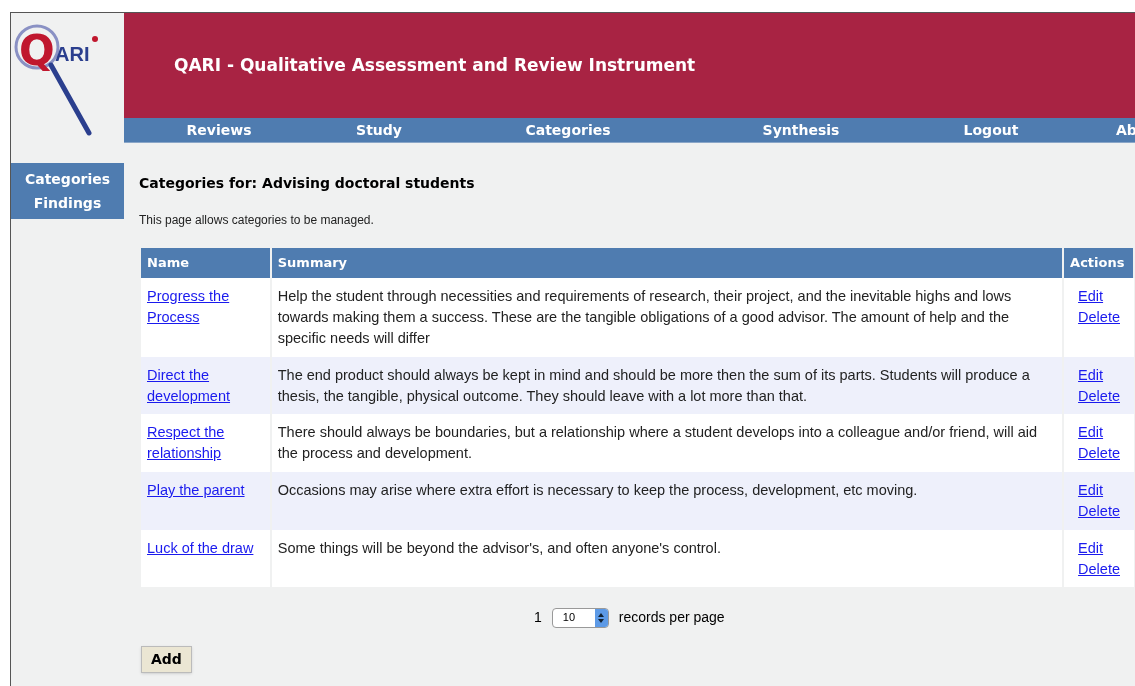 This screenshot has height=686, width=1135. What do you see at coordinates (801, 130) in the screenshot?
I see `nav-link: Synthesis` at bounding box center [801, 130].